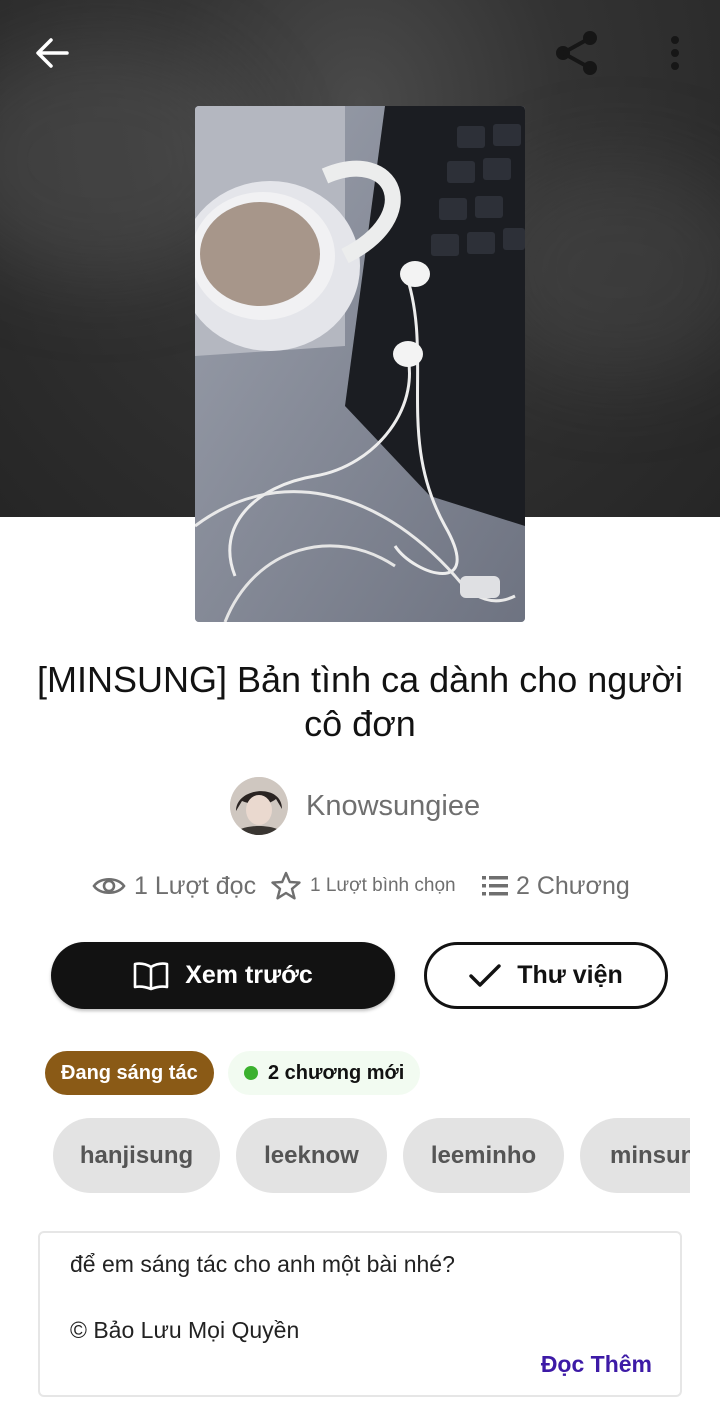 The height and width of the screenshot is (1419, 720). I want to click on preview-button-label: Xem trước, so click(249, 975).